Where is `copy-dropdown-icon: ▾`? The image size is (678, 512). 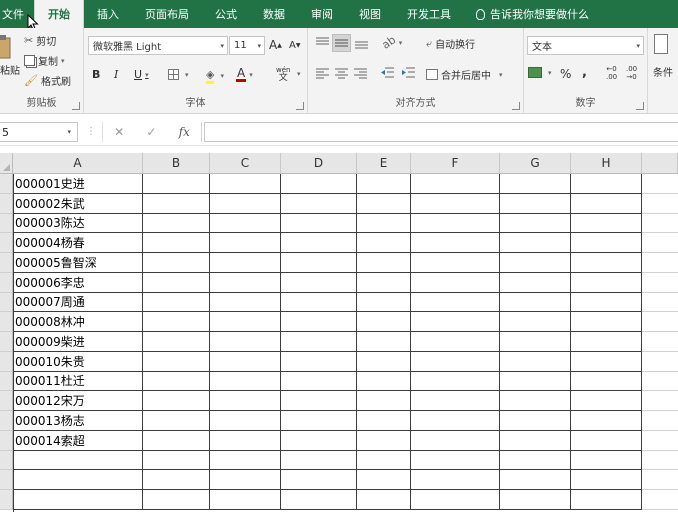
copy-dropdown-icon: ▾ is located at coordinates (63, 61).